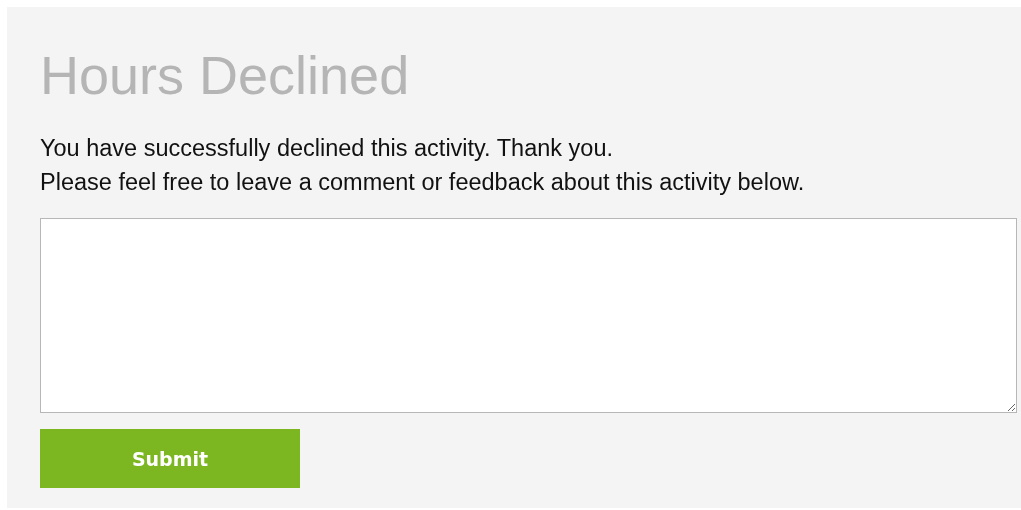 This screenshot has width=1021, height=510. What do you see at coordinates (422, 182) in the screenshot?
I see `message-text: Please feel free to leave a comment or feedback about this activity below.` at bounding box center [422, 182].